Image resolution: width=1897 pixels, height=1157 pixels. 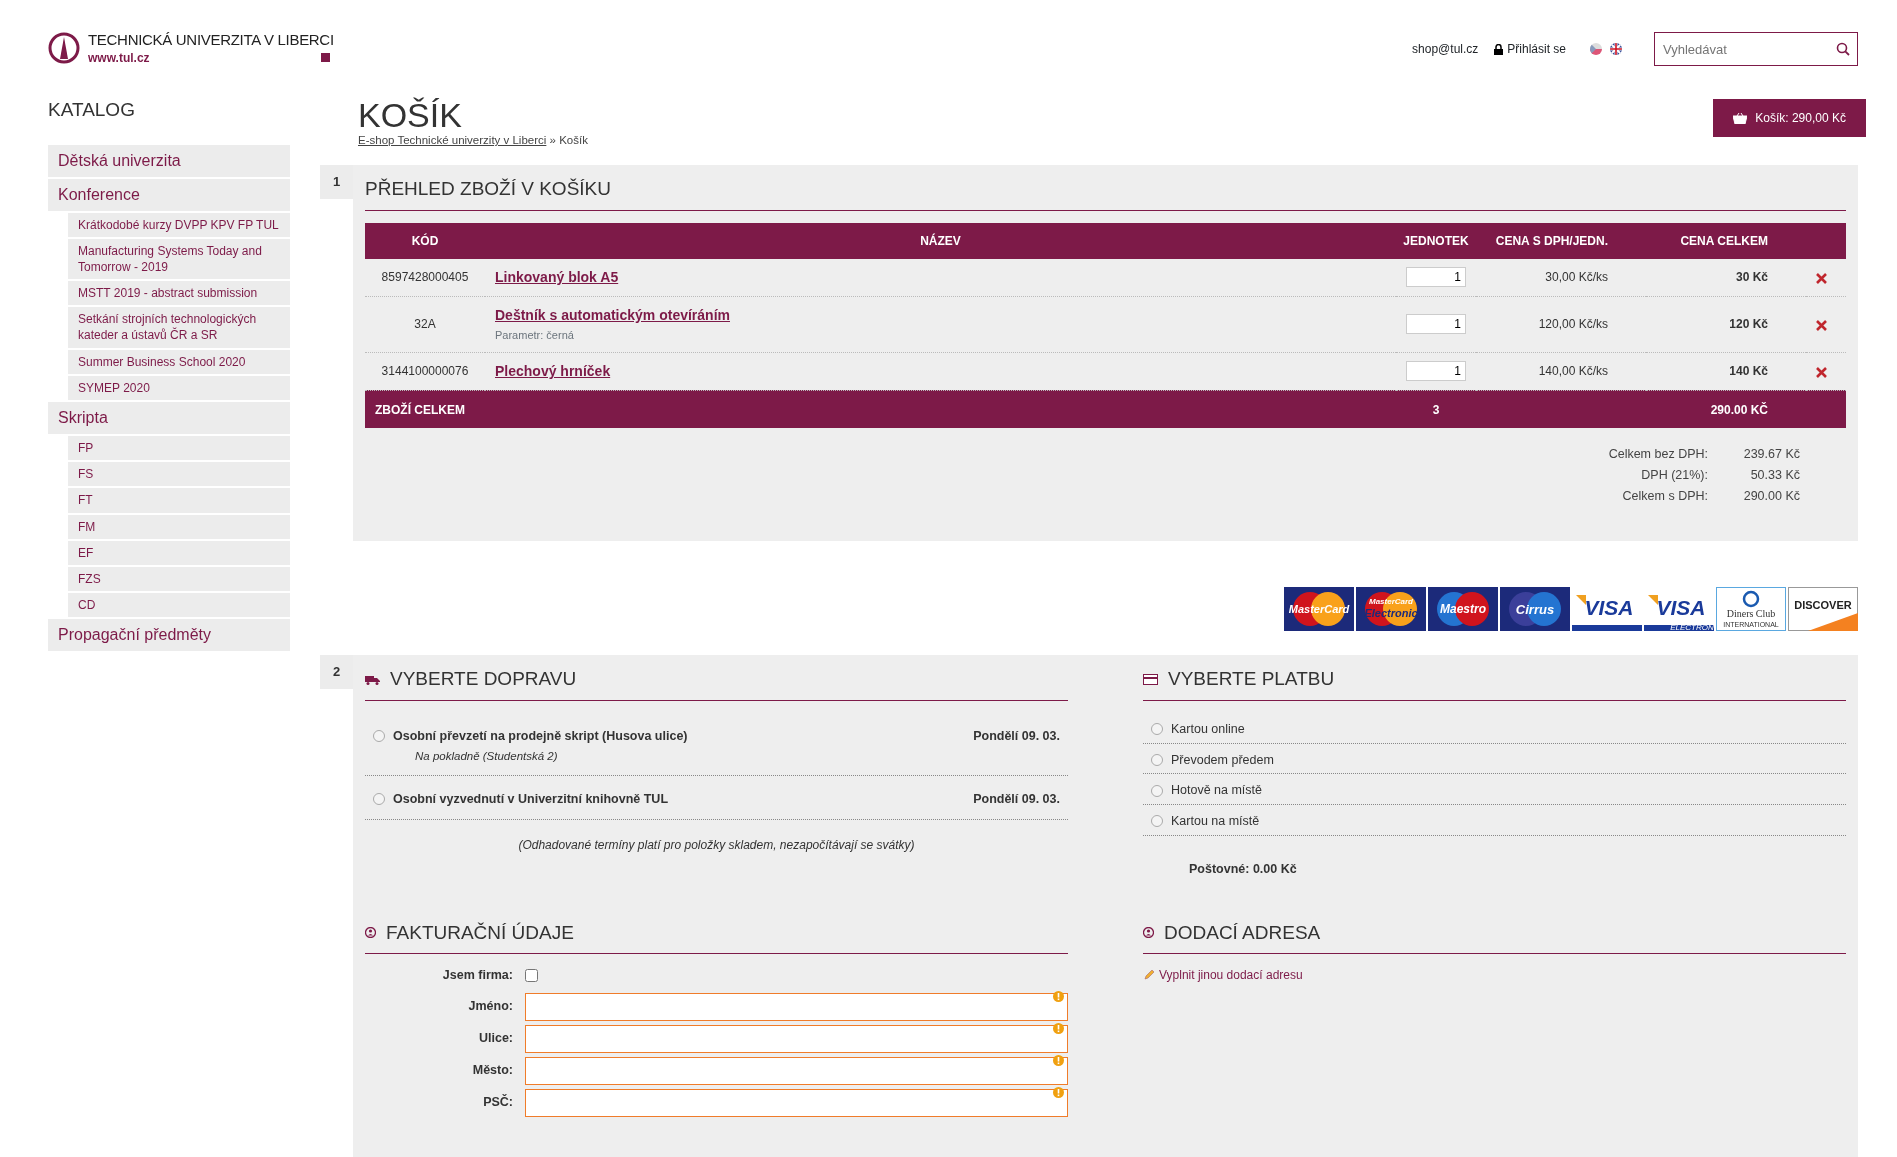 What do you see at coordinates (1576, 277) in the screenshot?
I see `unit-price: 30,00 Kč/ks` at bounding box center [1576, 277].